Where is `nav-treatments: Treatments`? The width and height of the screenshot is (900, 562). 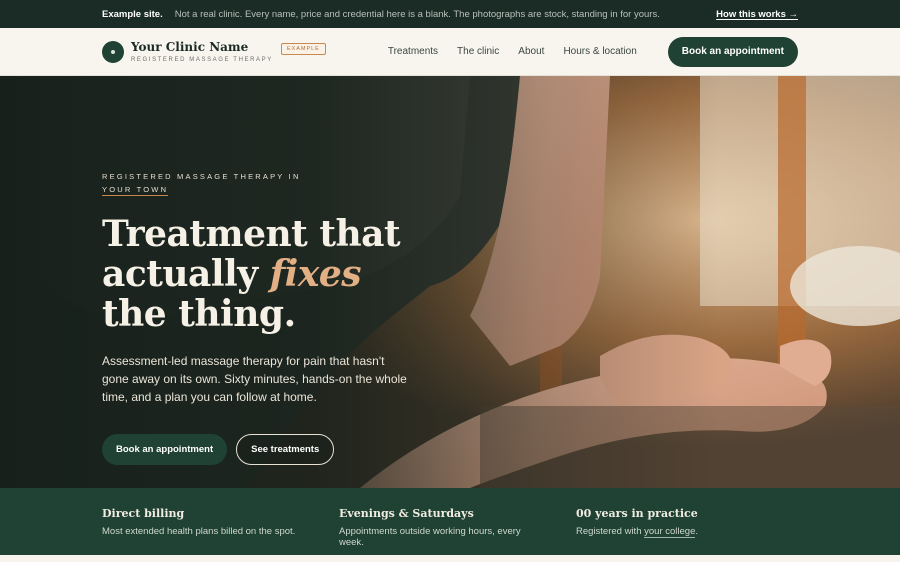 nav-treatments: Treatments is located at coordinates (413, 51).